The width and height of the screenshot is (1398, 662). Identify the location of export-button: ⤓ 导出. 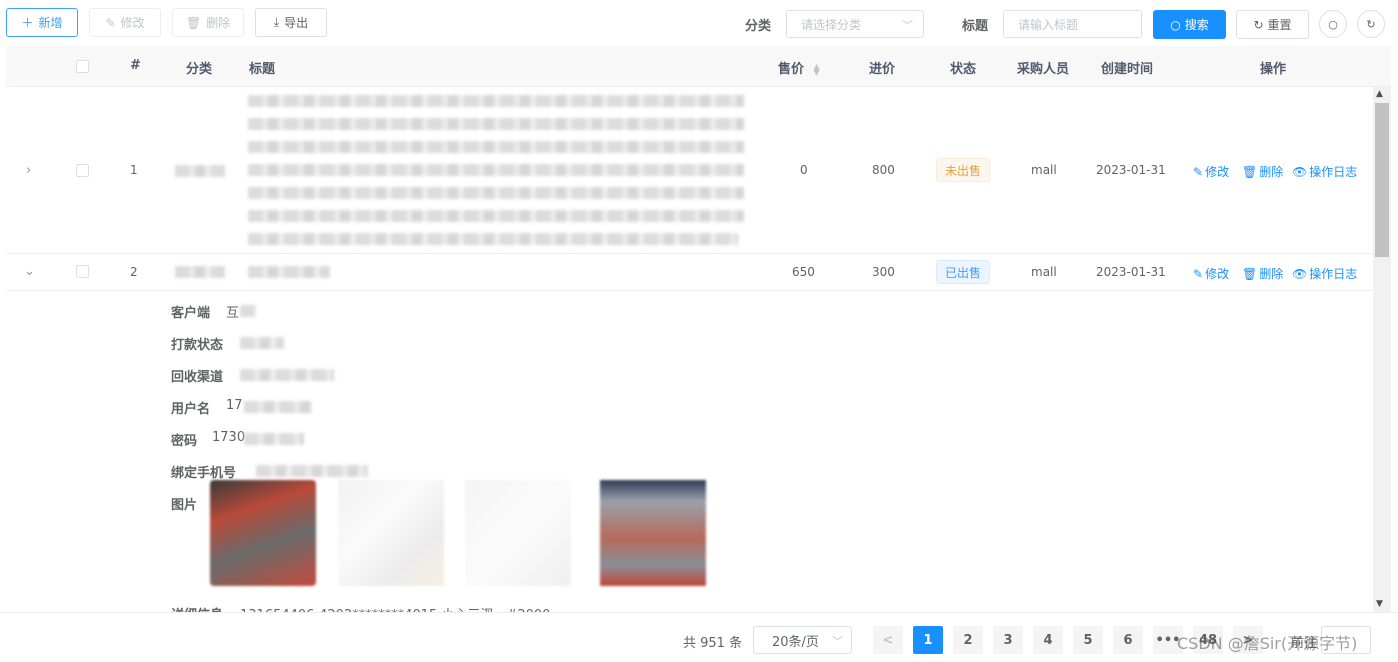
(291, 22).